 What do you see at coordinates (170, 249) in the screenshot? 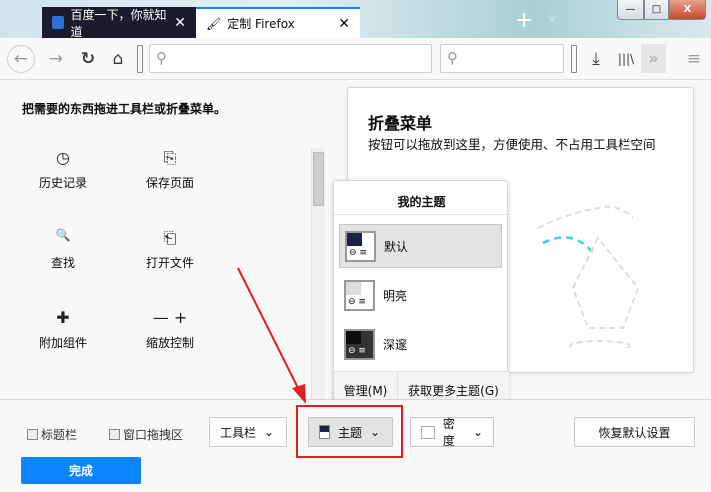
I see `palette-item-open-file: ⎗ 打开文件` at bounding box center [170, 249].